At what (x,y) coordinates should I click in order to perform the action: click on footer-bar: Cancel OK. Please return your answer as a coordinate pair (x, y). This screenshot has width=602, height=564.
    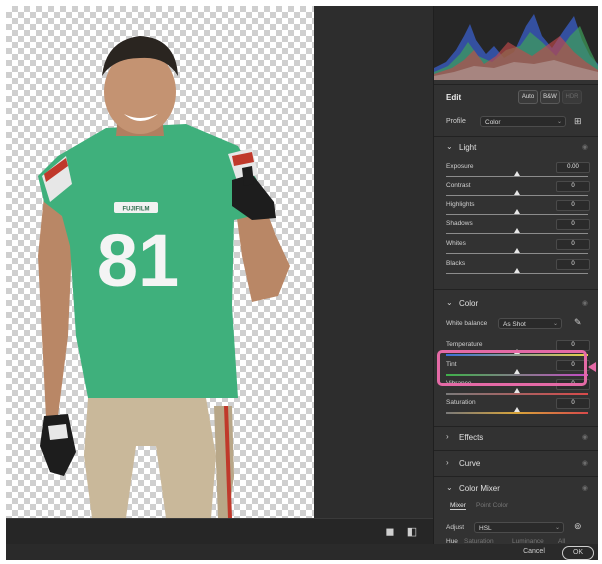
    Looking at the image, I should click on (302, 552).